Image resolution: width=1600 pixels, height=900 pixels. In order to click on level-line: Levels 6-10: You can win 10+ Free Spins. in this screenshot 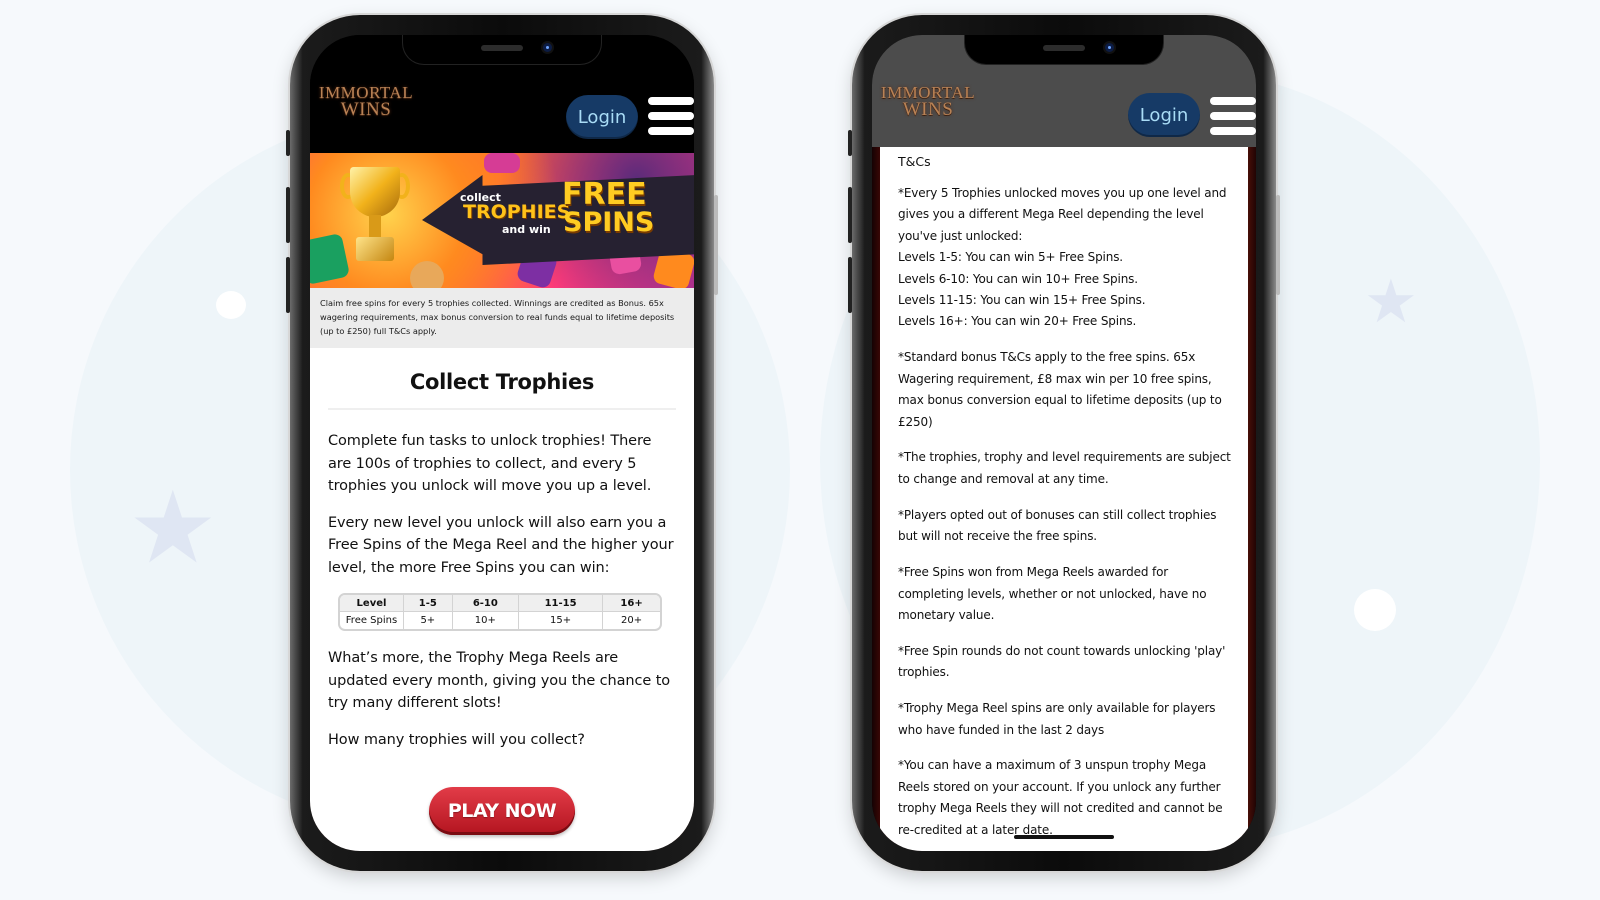, I will do `click(1018, 278)`.